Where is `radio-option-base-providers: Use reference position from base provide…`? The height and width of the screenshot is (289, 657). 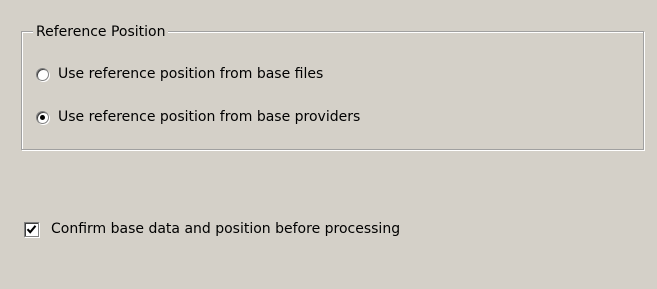 radio-option-base-providers: Use reference position from base provide… is located at coordinates (198, 117).